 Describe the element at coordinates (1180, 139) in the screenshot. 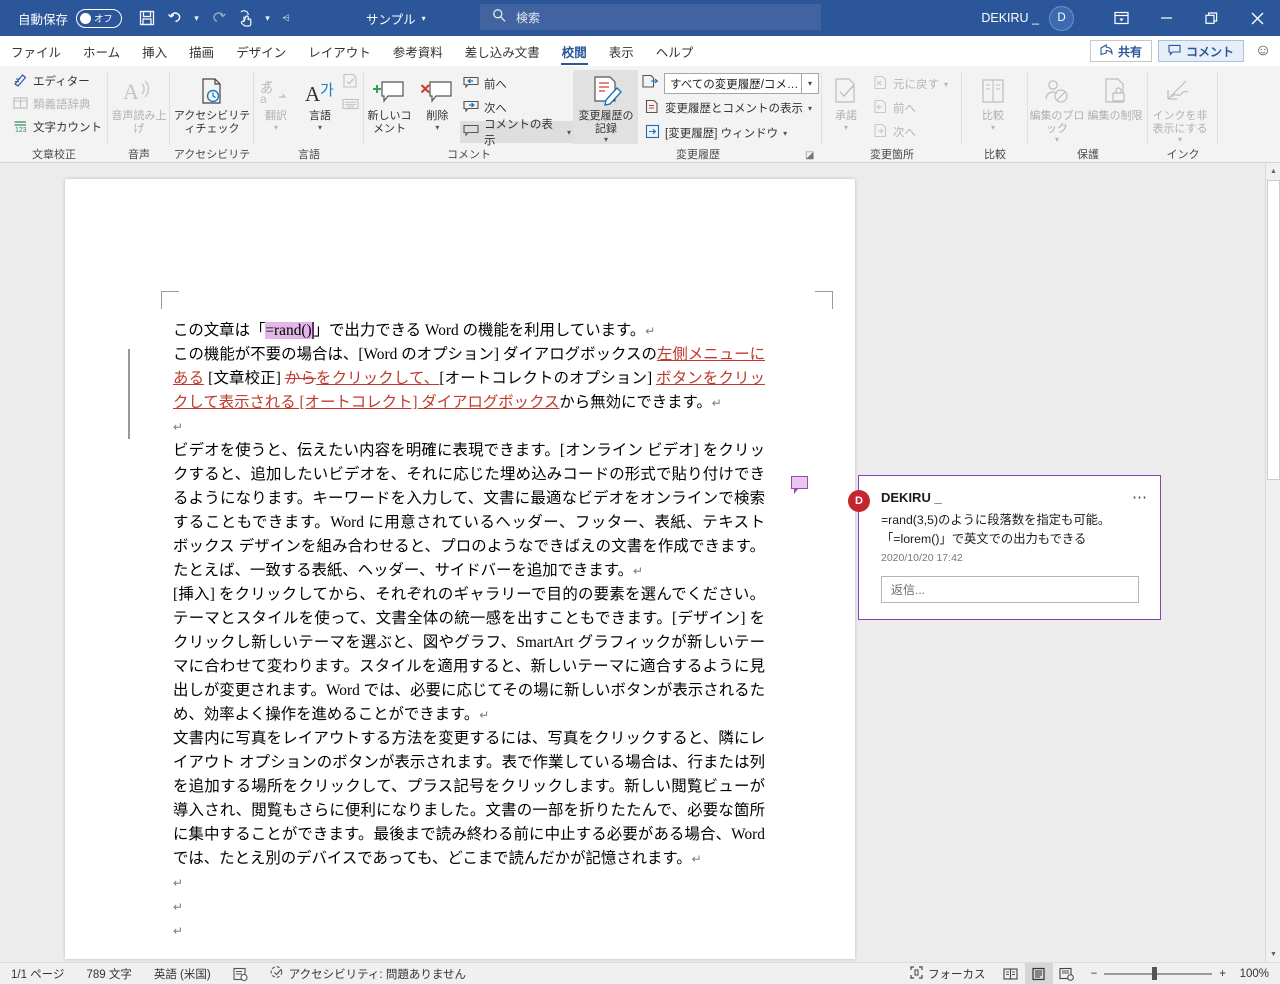

I see `hide-ink-dropdown-icon: ▾` at that location.